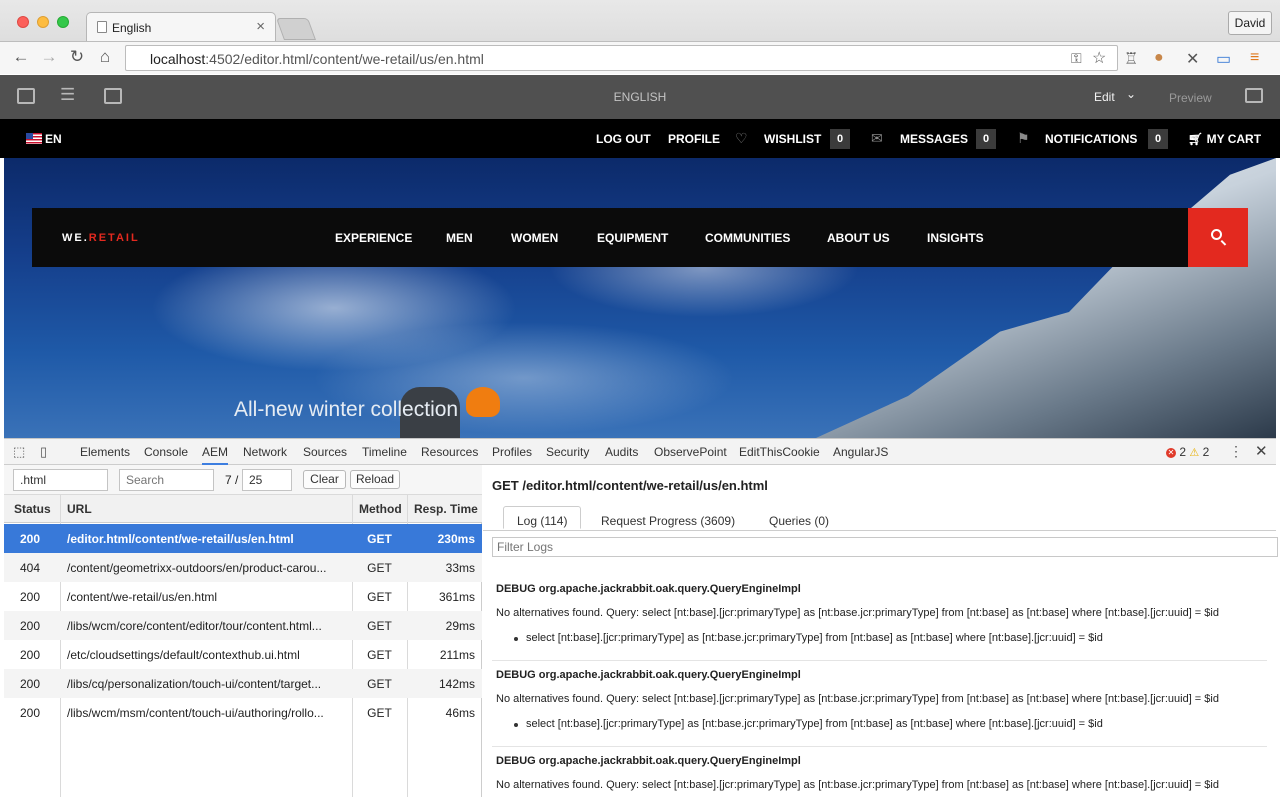  What do you see at coordinates (632, 238) in the screenshot?
I see `nav-item-equipment: EQUIPMENT` at bounding box center [632, 238].